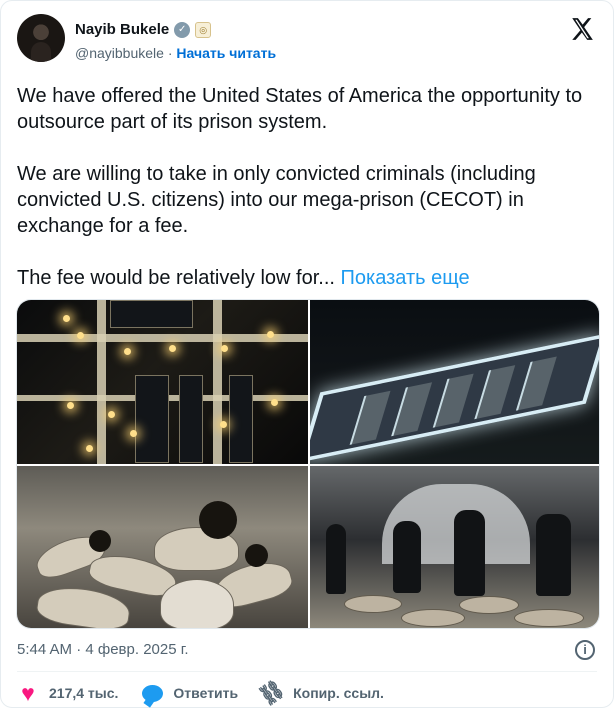 Image resolution: width=614 pixels, height=710 pixels. What do you see at coordinates (454, 547) in the screenshot?
I see `guards-and-inmates-hall-image` at bounding box center [454, 547].